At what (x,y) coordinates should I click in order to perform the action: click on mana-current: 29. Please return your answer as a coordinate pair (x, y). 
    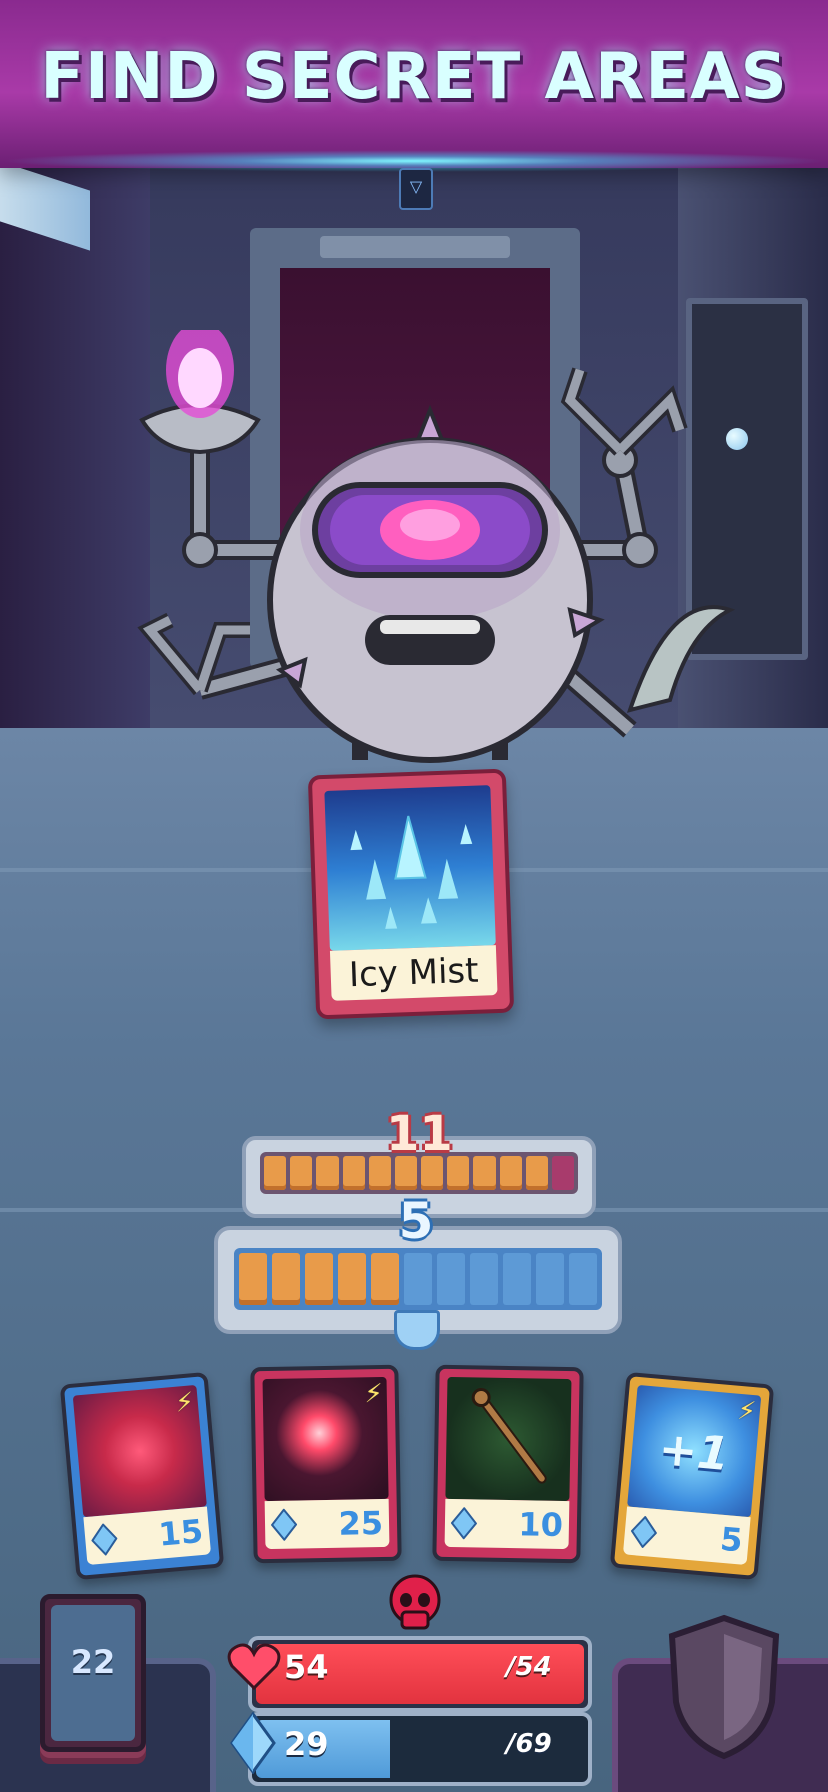
    Looking at the image, I should click on (306, 1744).